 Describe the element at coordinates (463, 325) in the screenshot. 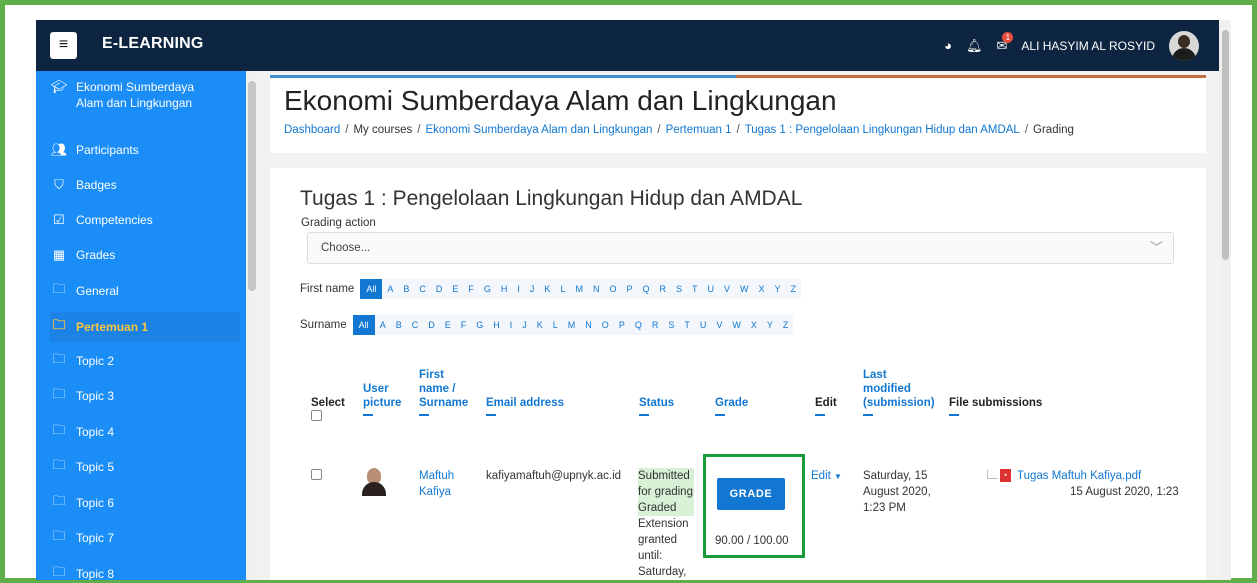

I see `surname-initial-f: F` at that location.